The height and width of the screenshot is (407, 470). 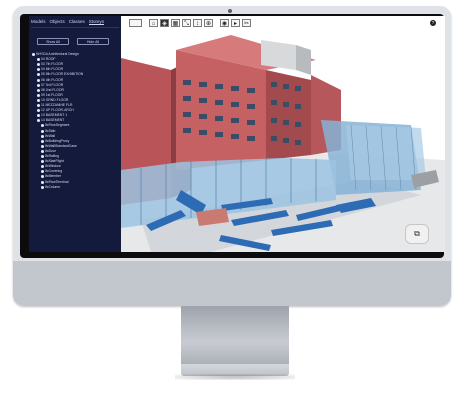 What do you see at coordinates (230, 11) in the screenshot?
I see `camera` at bounding box center [230, 11].